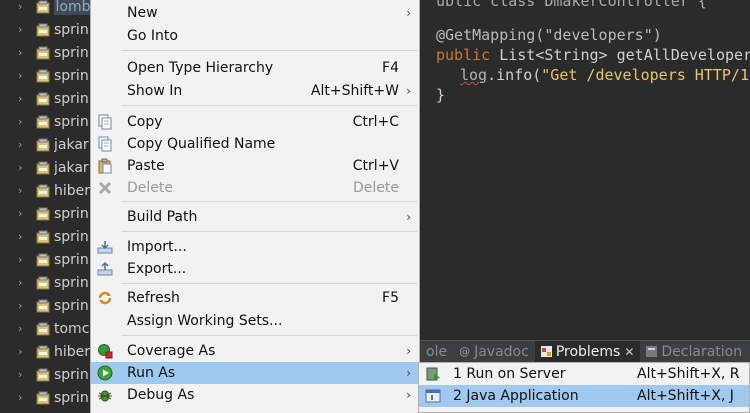  What do you see at coordinates (255, 166) in the screenshot?
I see `menu-item-paste: Paste Ctrl+V` at bounding box center [255, 166].